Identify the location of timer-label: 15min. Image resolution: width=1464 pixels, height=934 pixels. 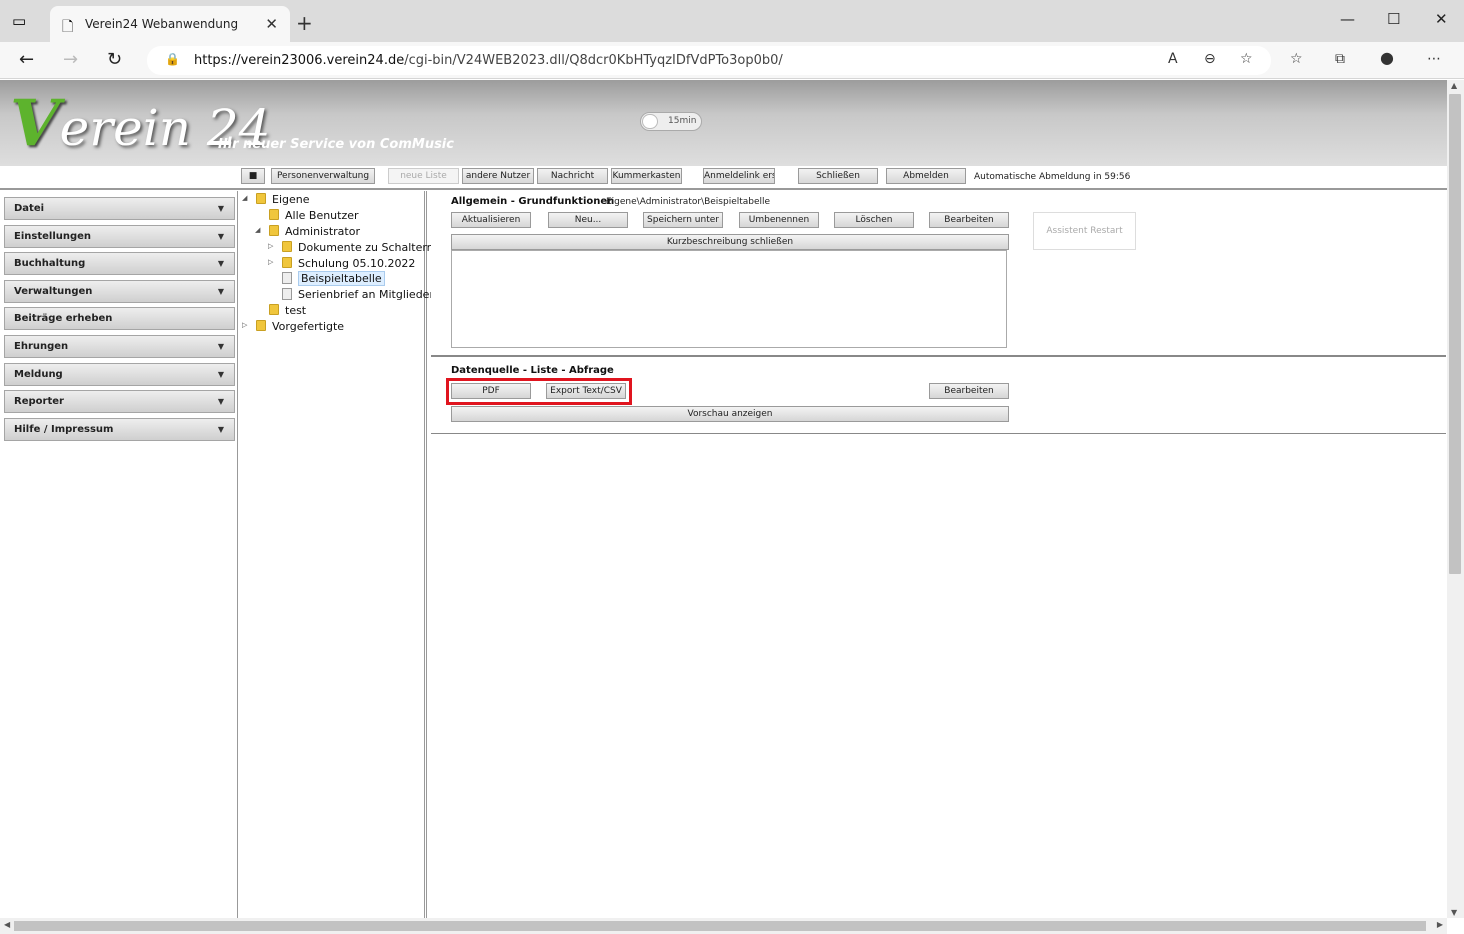
(682, 121).